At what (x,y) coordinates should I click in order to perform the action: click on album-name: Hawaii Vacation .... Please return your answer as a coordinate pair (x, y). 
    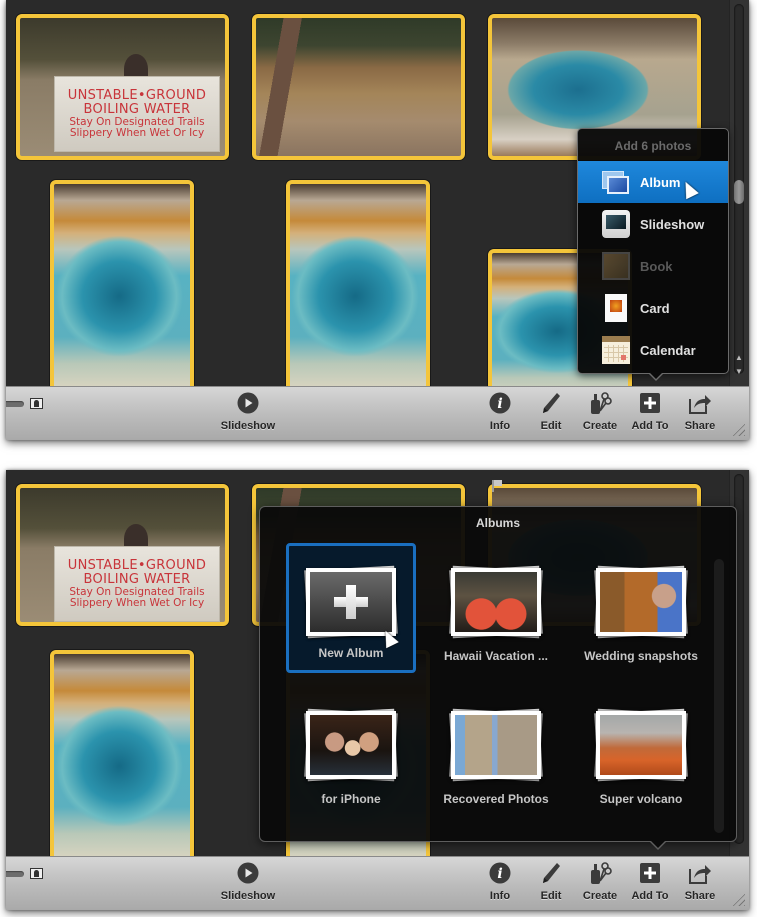
    Looking at the image, I should click on (496, 656).